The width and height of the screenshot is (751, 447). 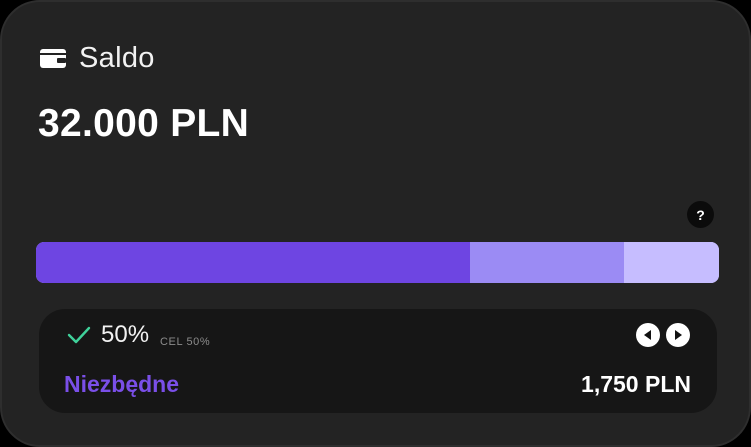 What do you see at coordinates (79, 335) in the screenshot?
I see `check-icon` at bounding box center [79, 335].